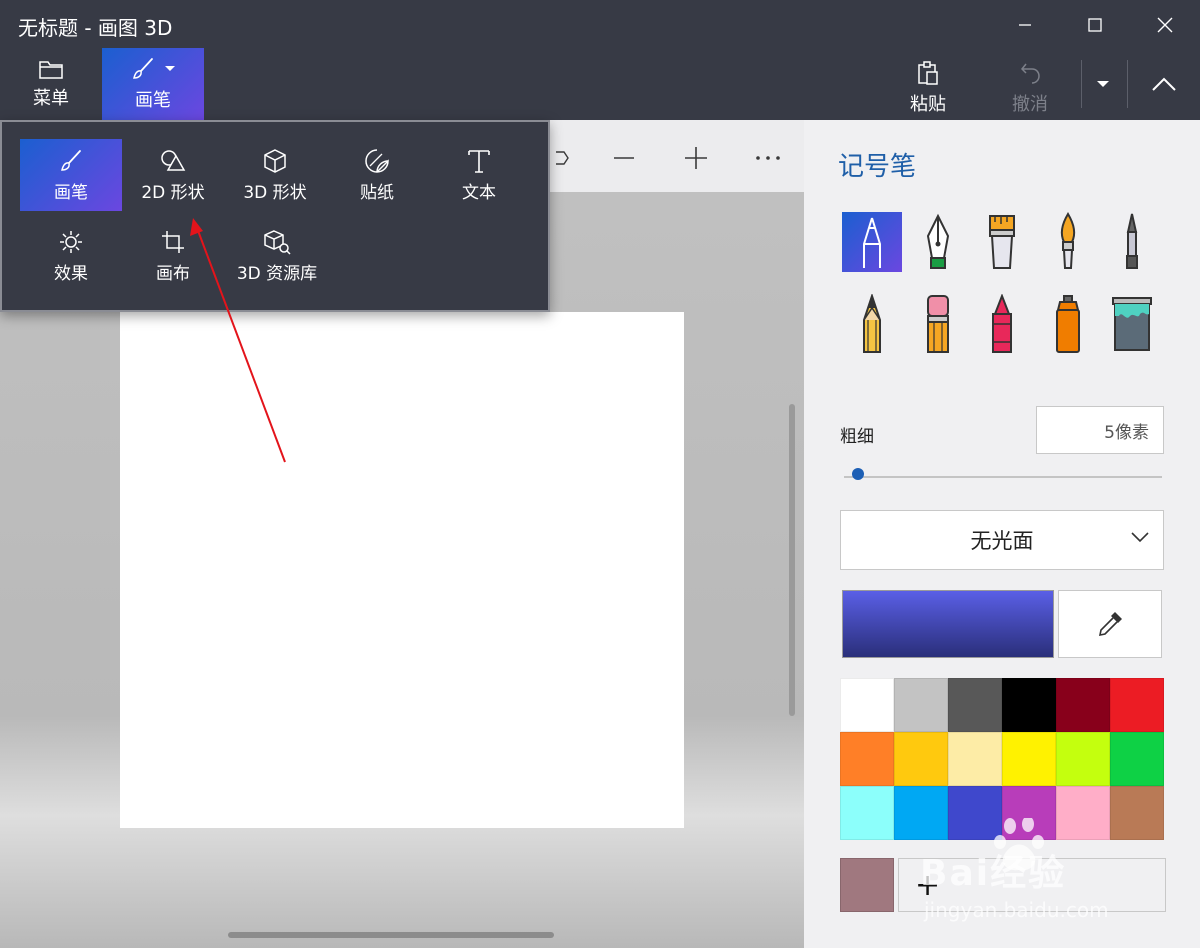 The image size is (1200, 948). What do you see at coordinates (277, 256) in the screenshot?
I see `menu-item-3d-library: 3D 资源库` at bounding box center [277, 256].